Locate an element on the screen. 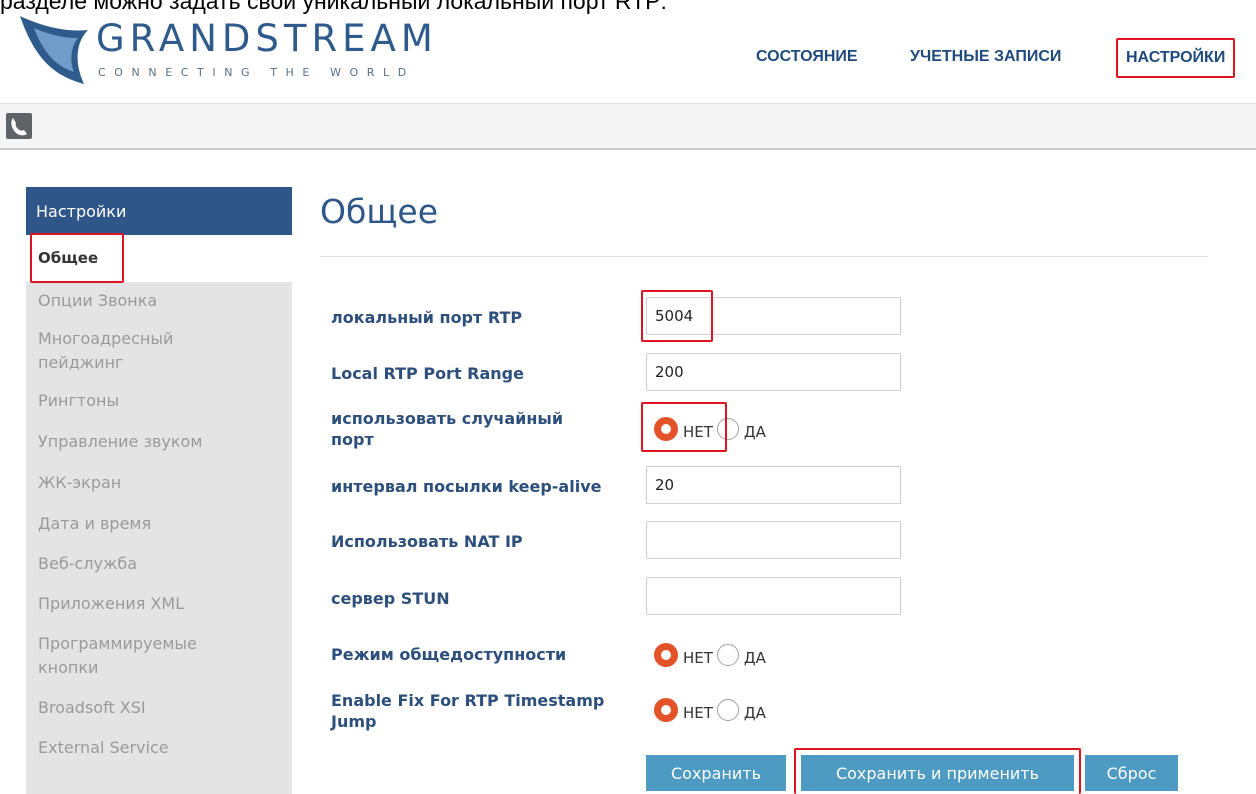 This screenshot has height=794, width=1256. random-port-label: использовать случайный порт is located at coordinates (447, 429).